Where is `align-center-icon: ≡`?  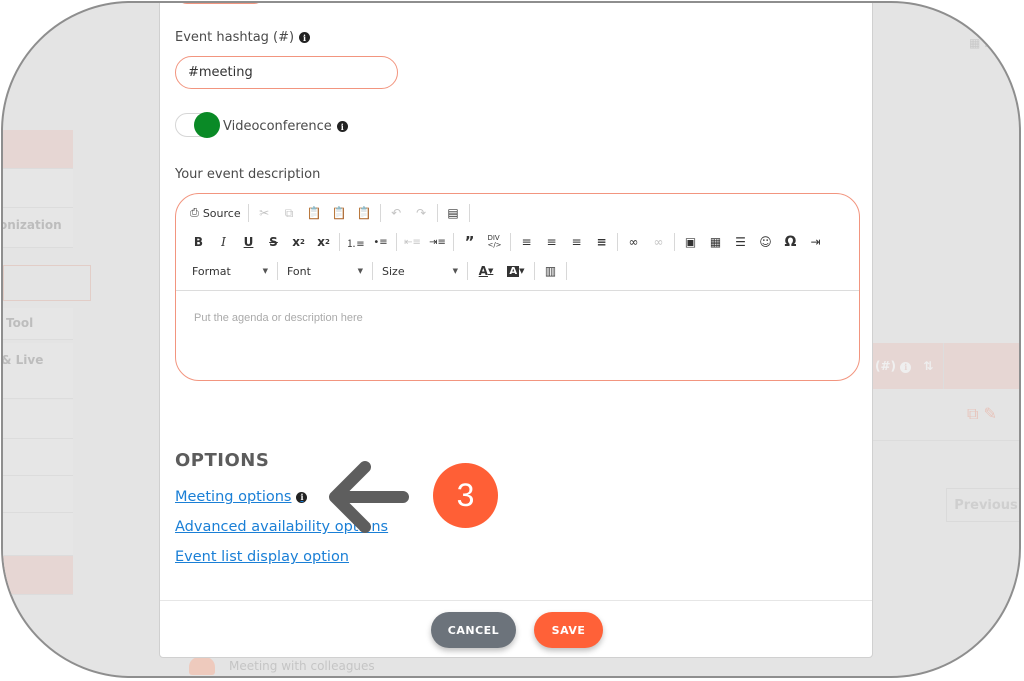 align-center-icon: ≡ is located at coordinates (551, 242).